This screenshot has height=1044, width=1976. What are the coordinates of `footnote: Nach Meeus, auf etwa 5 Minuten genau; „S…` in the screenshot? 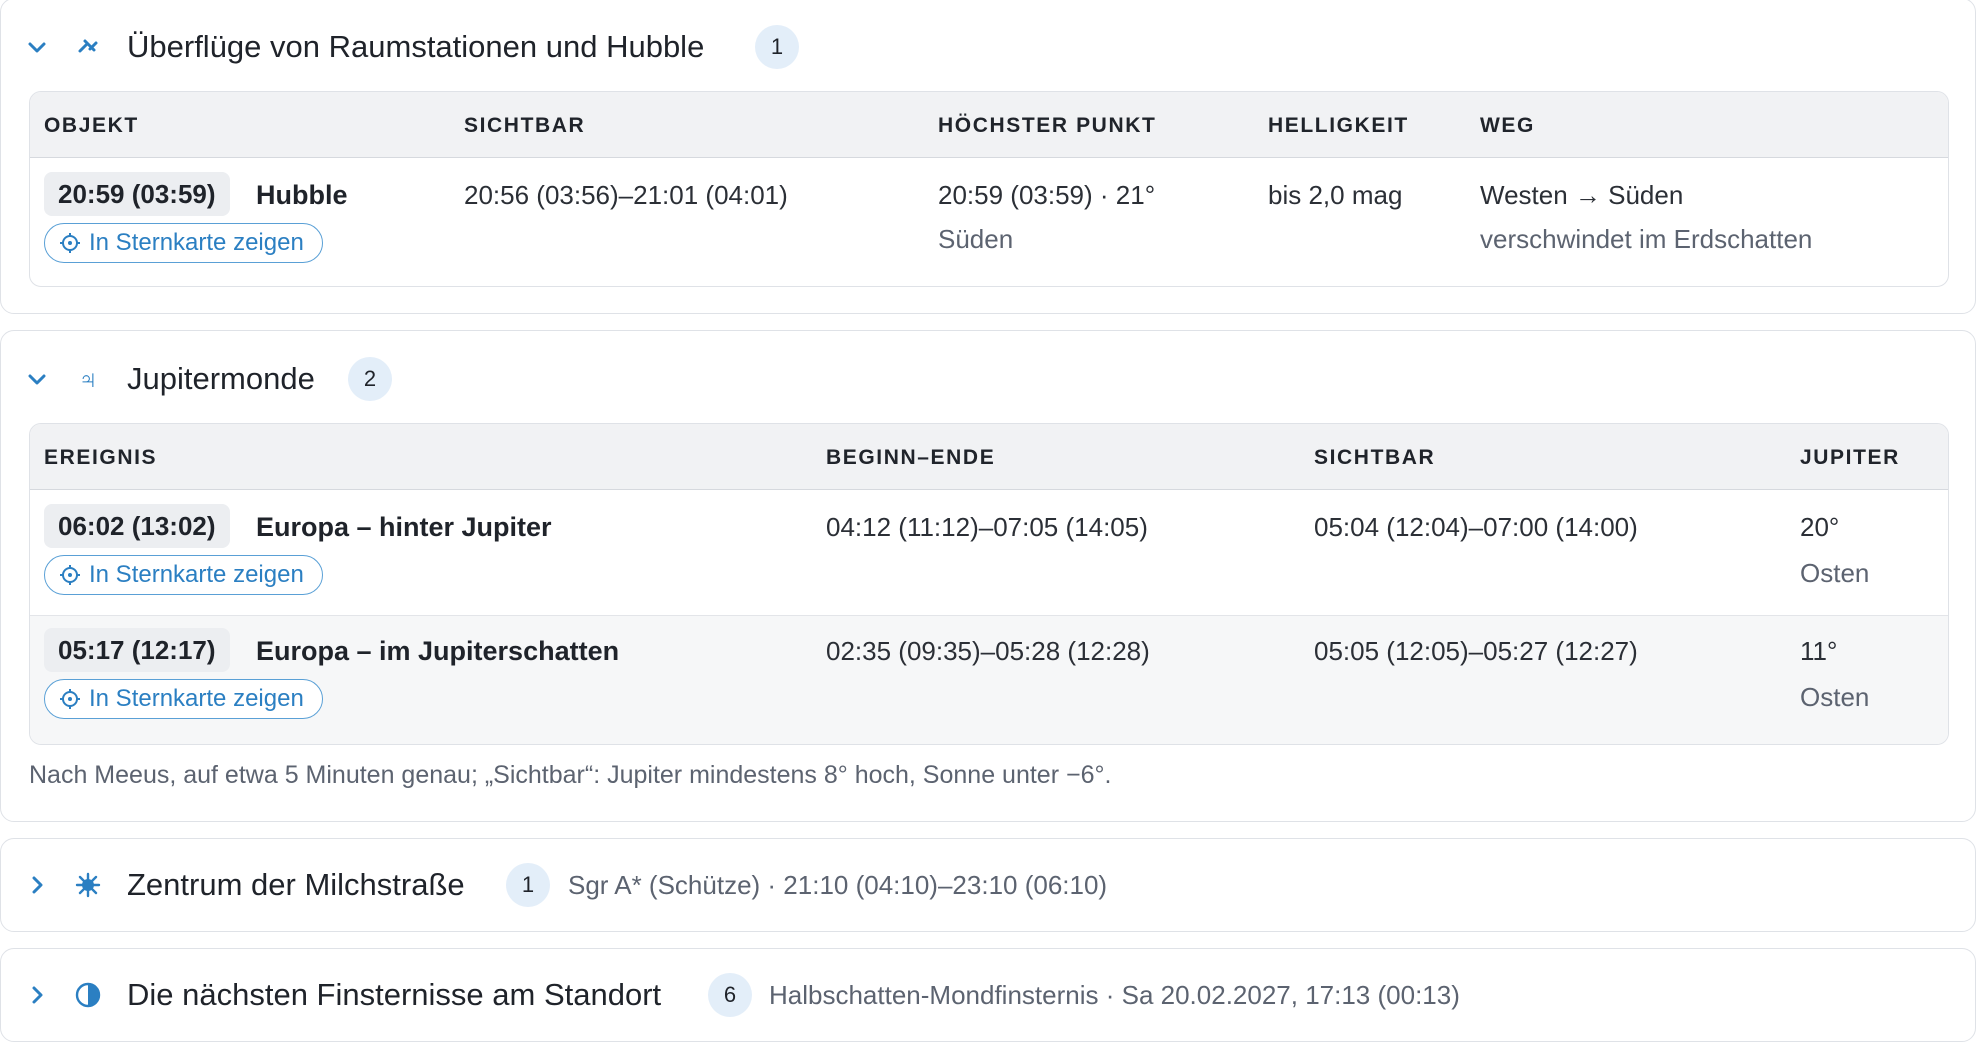 It's located at (570, 775).